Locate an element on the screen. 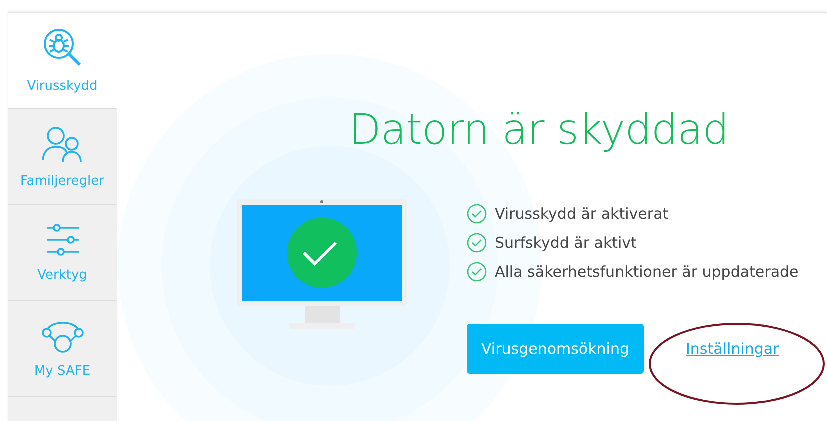  scan-button: Virusgenomsökning is located at coordinates (555, 349).